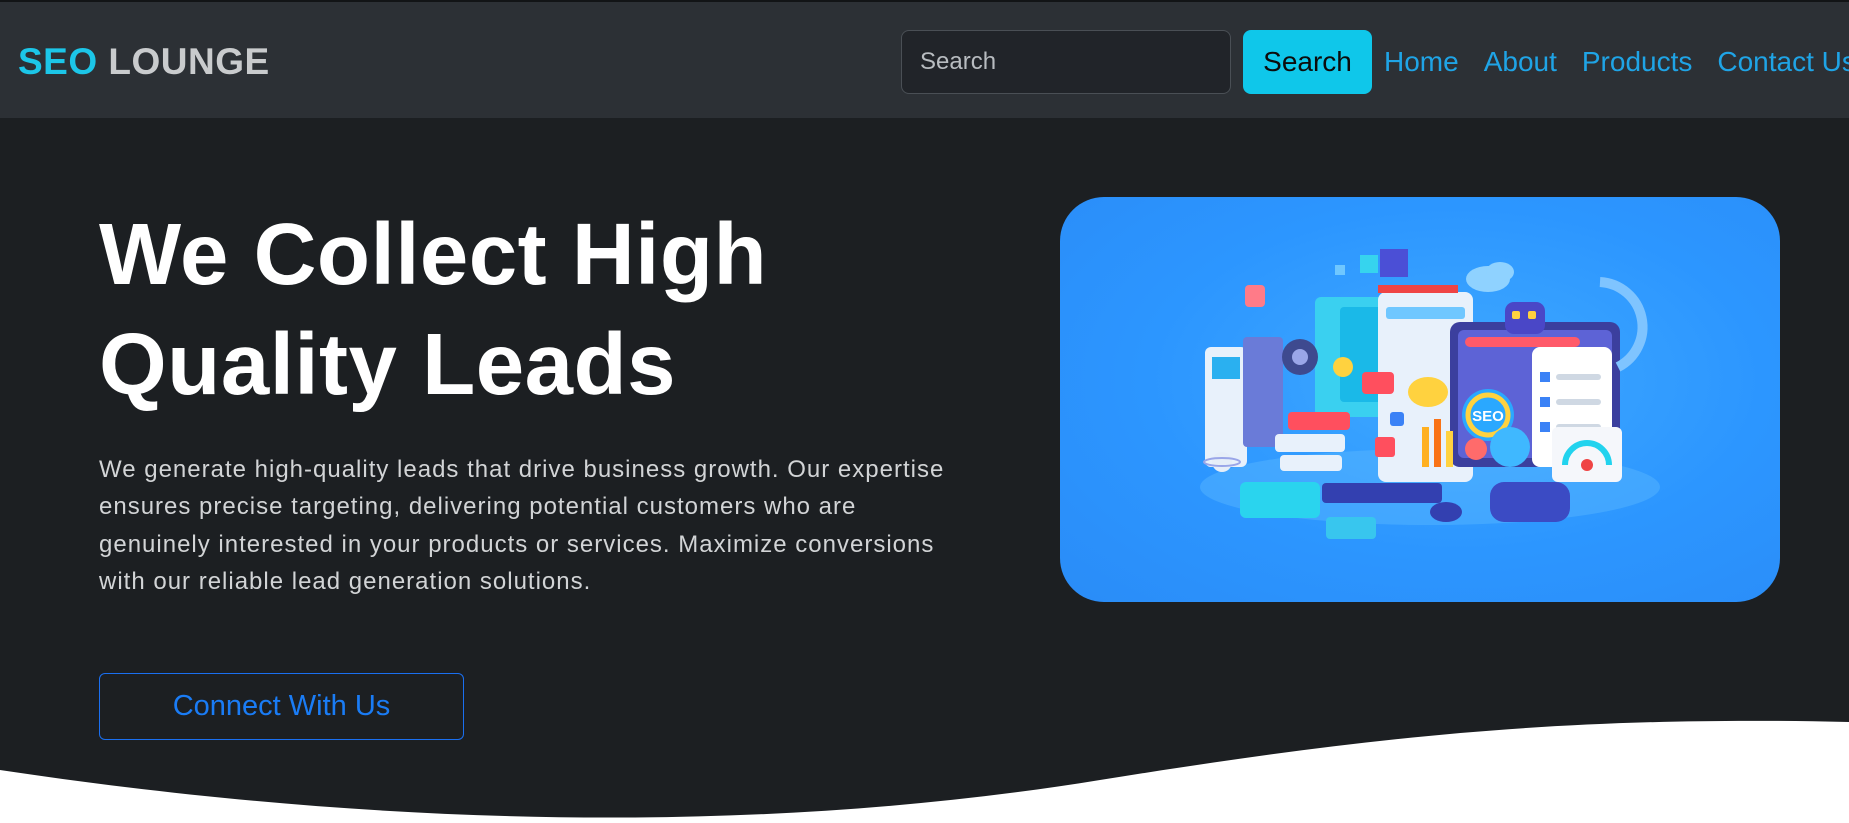  I want to click on search-input, so click(1066, 62).